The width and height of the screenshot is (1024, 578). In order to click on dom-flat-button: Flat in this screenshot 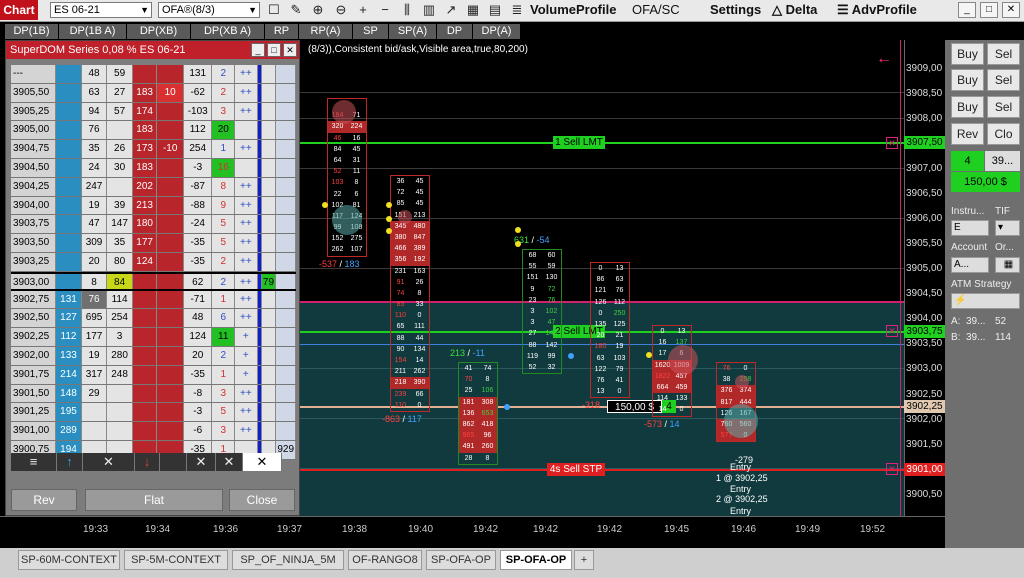, I will do `click(154, 500)`.